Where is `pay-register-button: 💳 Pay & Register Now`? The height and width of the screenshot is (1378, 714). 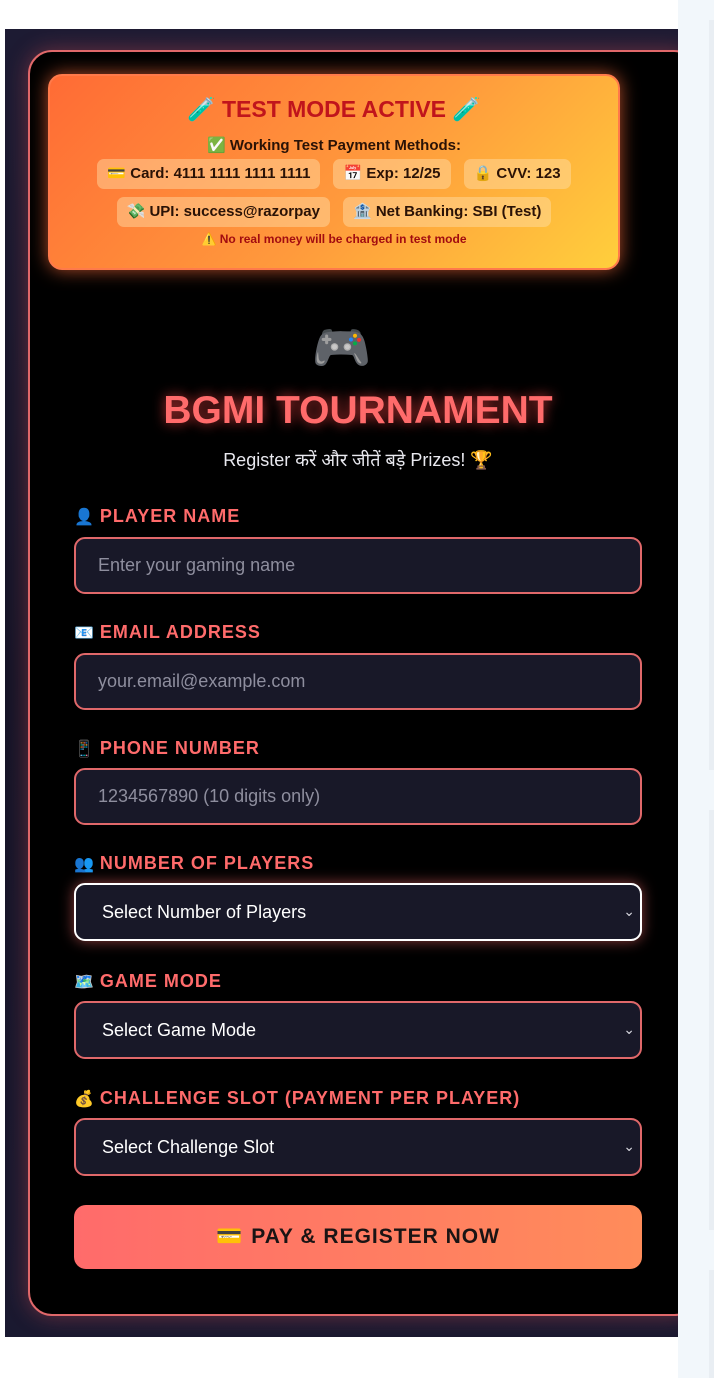
pay-register-button: 💳 Pay & Register Now is located at coordinates (358, 1237).